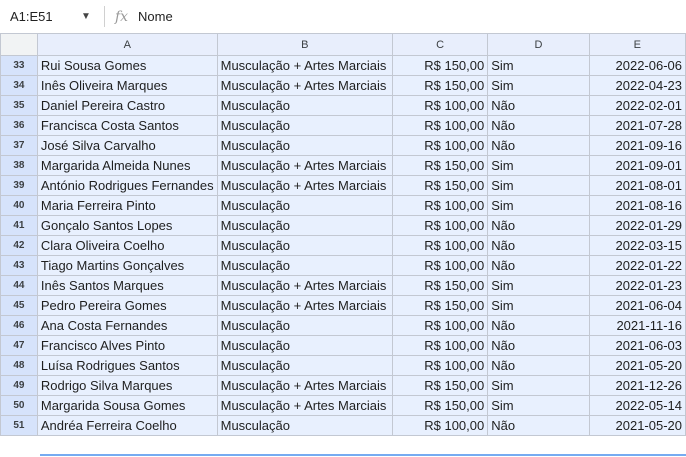  Describe the element at coordinates (127, 44) in the screenshot. I see `column-header-a: A` at that location.